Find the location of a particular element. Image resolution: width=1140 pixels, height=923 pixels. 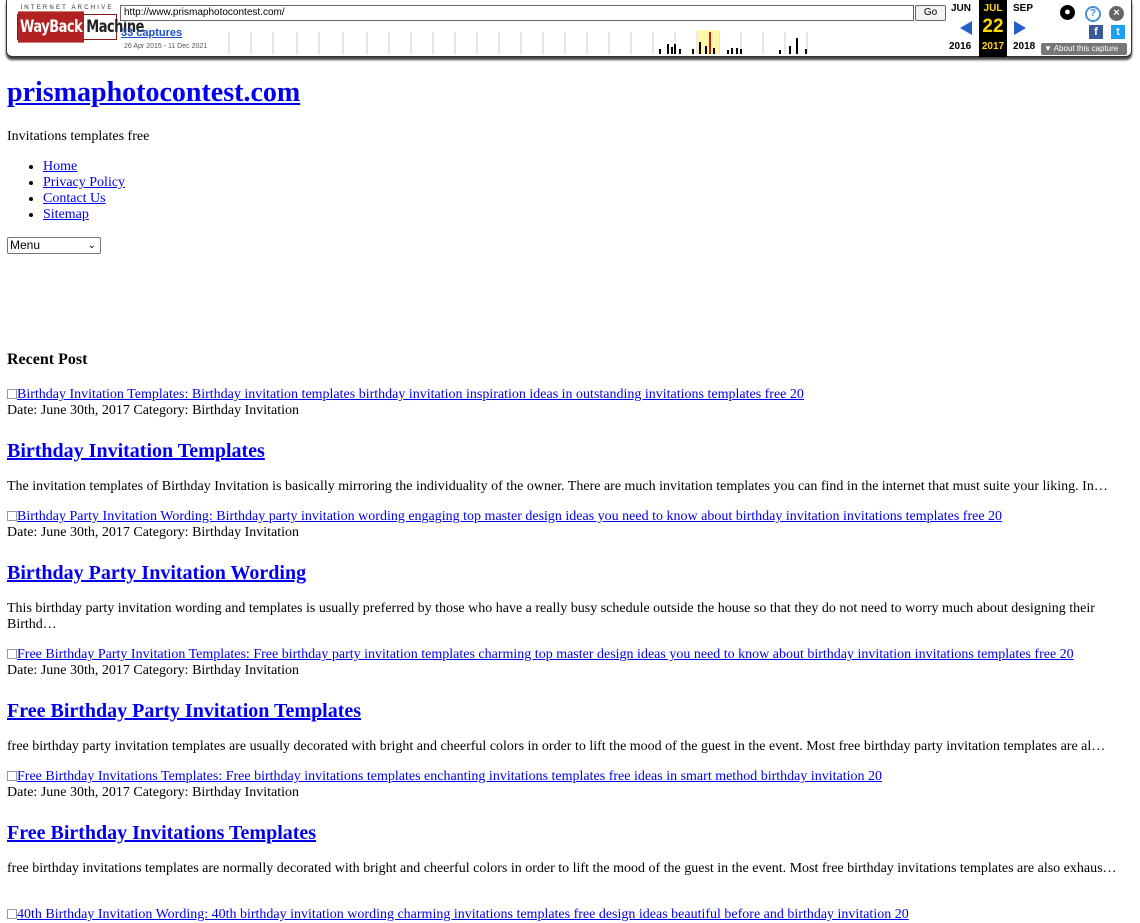

chevron-down-icon: ⌄ is located at coordinates (91, 245).